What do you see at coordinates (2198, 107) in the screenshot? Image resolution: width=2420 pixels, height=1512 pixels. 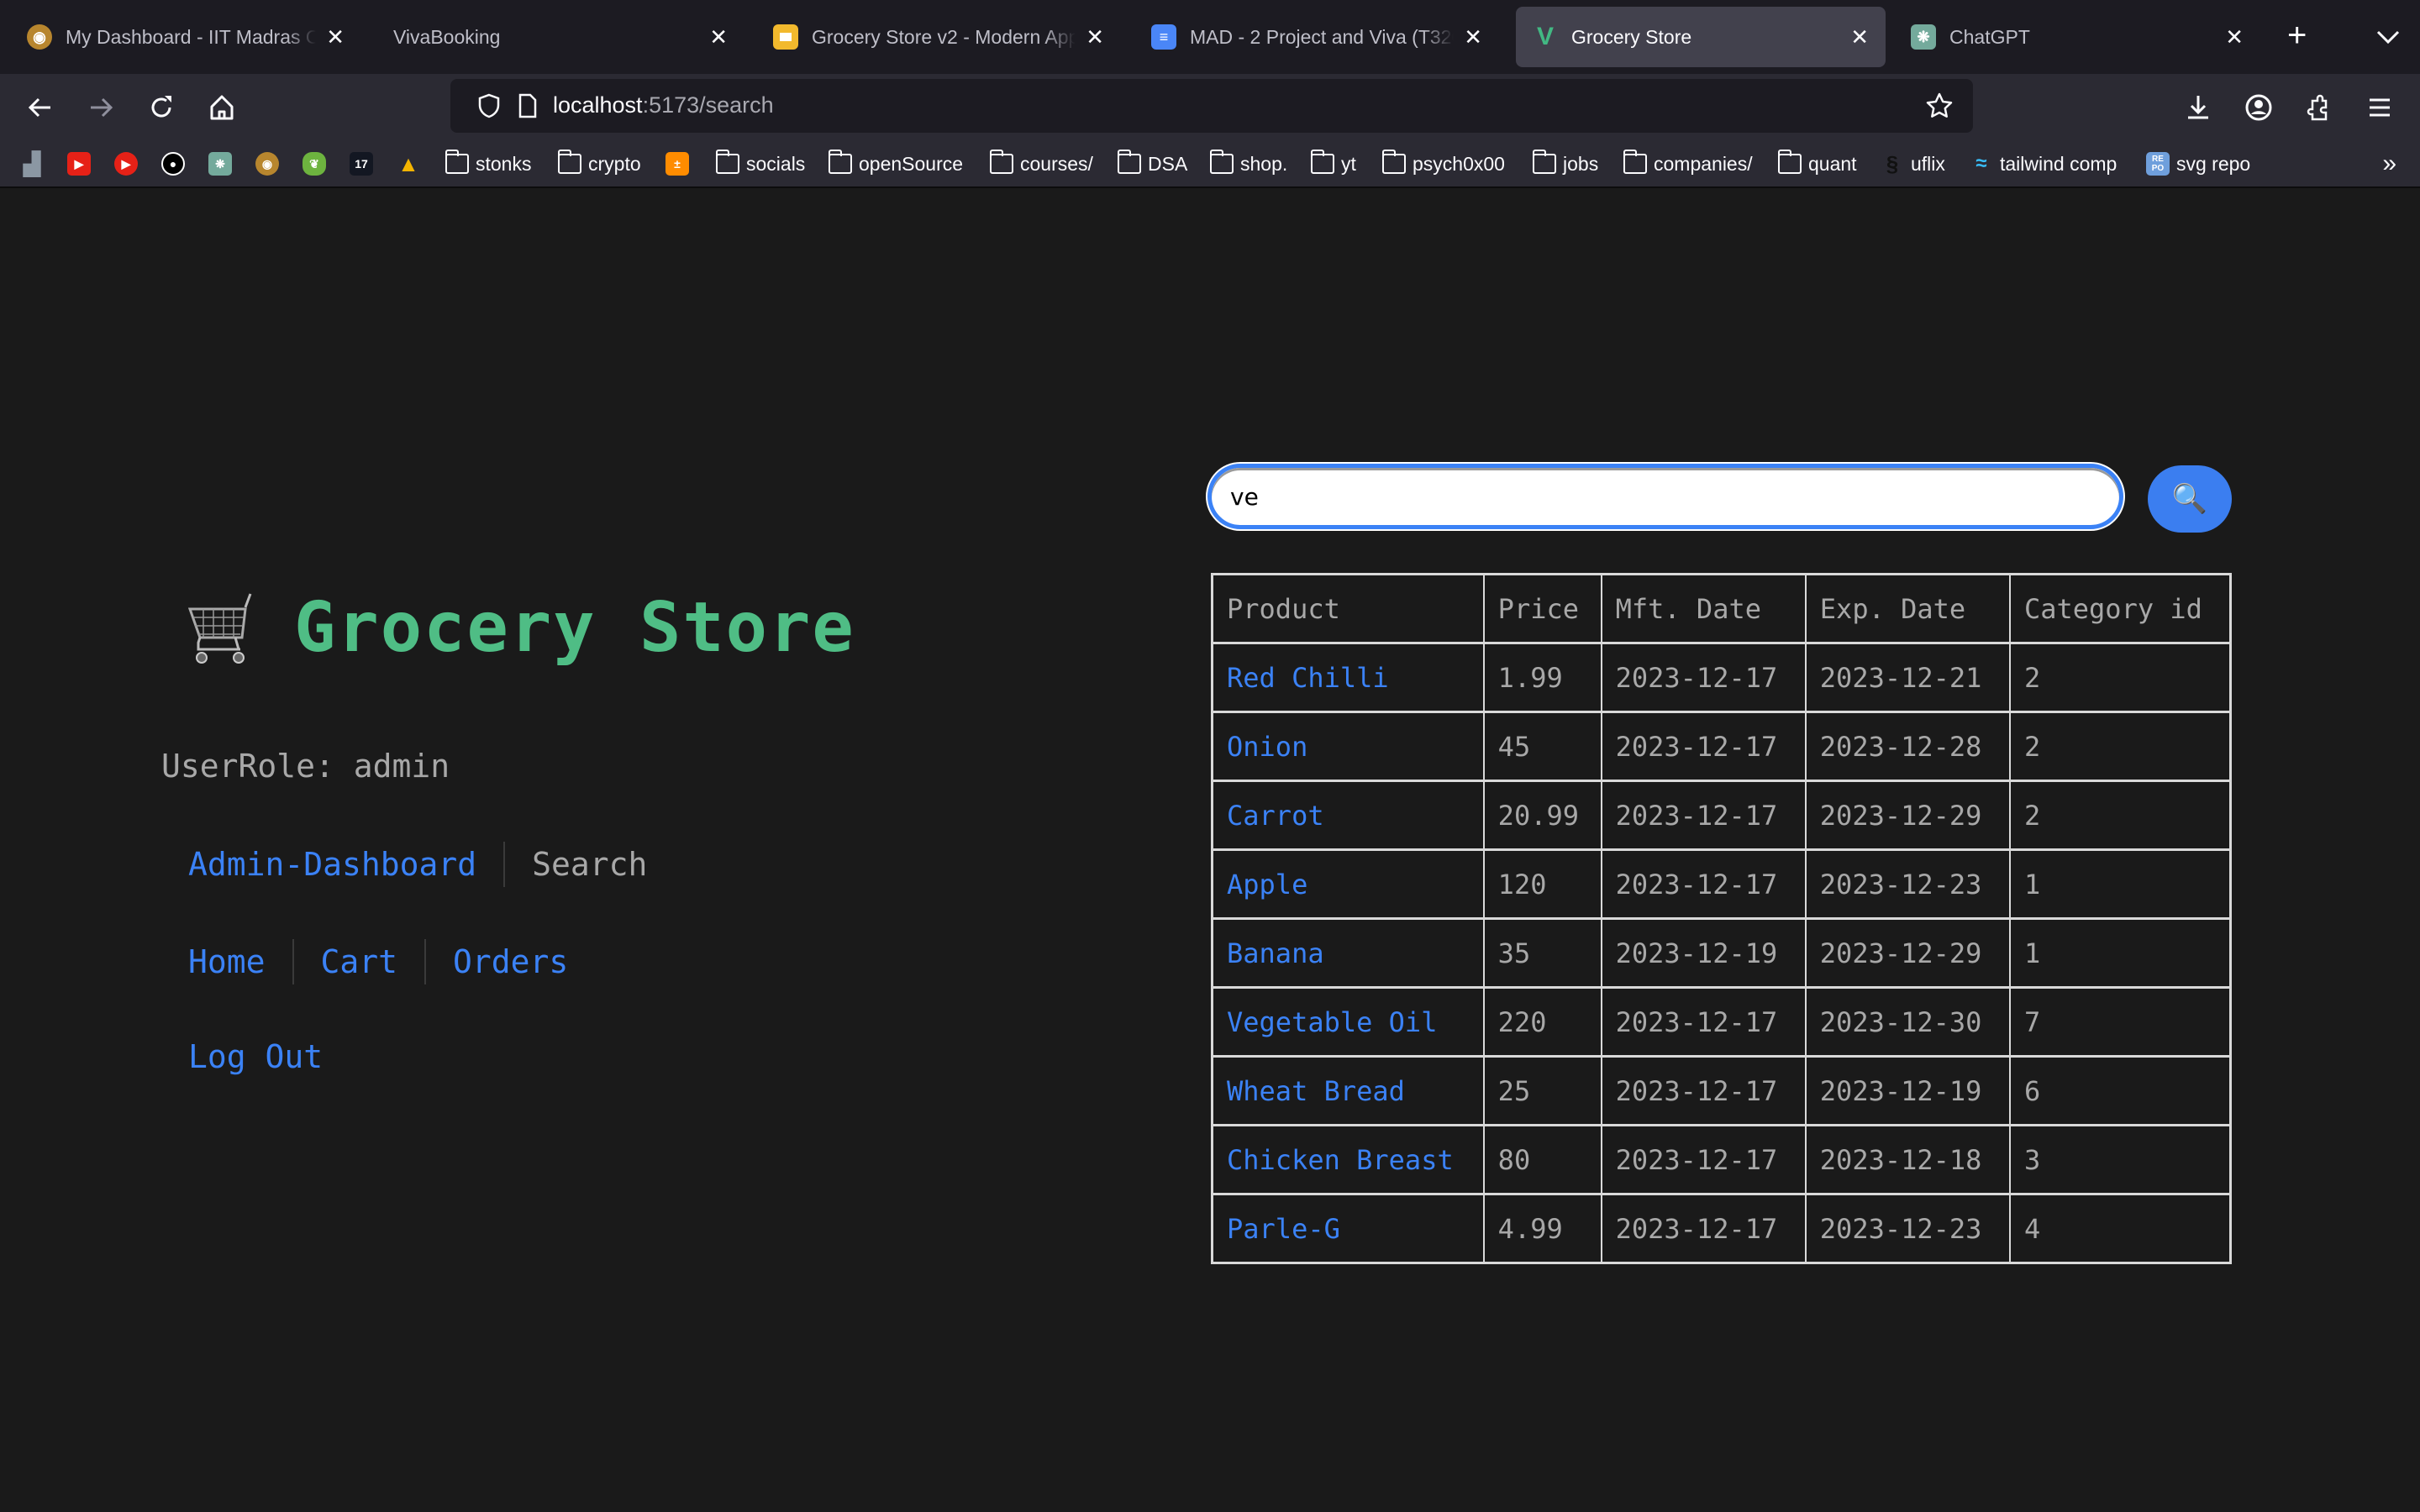 I see `downloads-icon` at bounding box center [2198, 107].